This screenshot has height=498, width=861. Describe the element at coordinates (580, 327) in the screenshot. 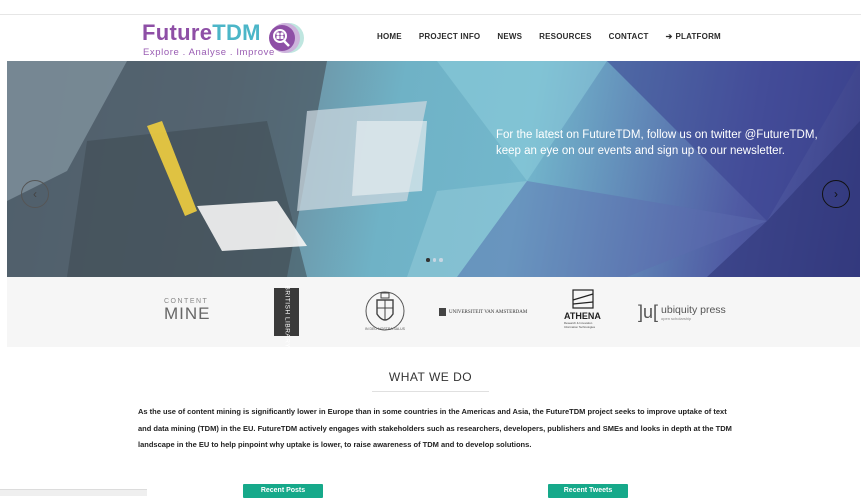

I see `athena-sub2-text: Information Technologies` at that location.